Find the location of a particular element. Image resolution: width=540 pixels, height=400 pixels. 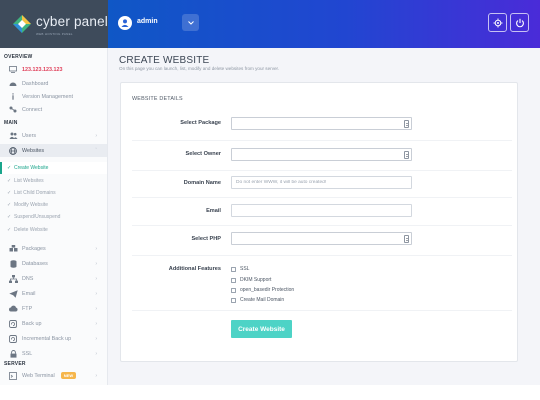

section-main: MAIN is located at coordinates (11, 123).